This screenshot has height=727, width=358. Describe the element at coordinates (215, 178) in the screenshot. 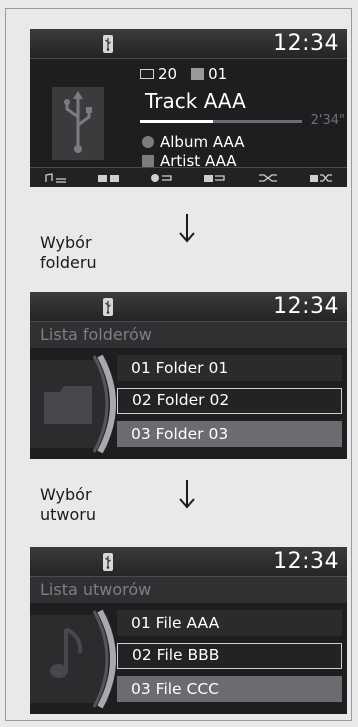

I see `repeat-folder-icon` at that location.